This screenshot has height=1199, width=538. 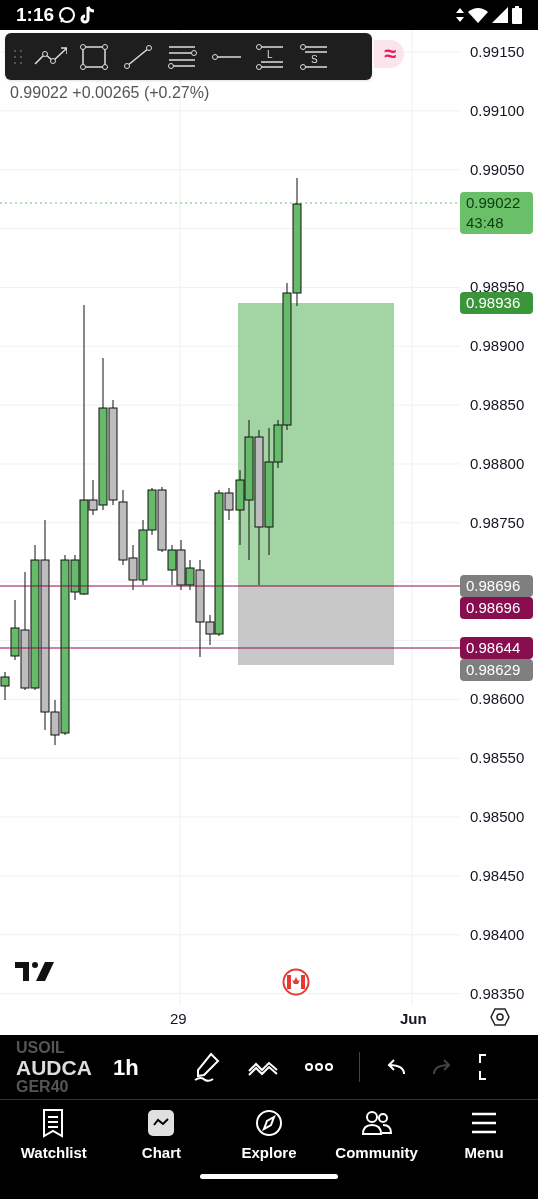 What do you see at coordinates (497, 817) in the screenshot?
I see `price-label: 0.98500` at bounding box center [497, 817].